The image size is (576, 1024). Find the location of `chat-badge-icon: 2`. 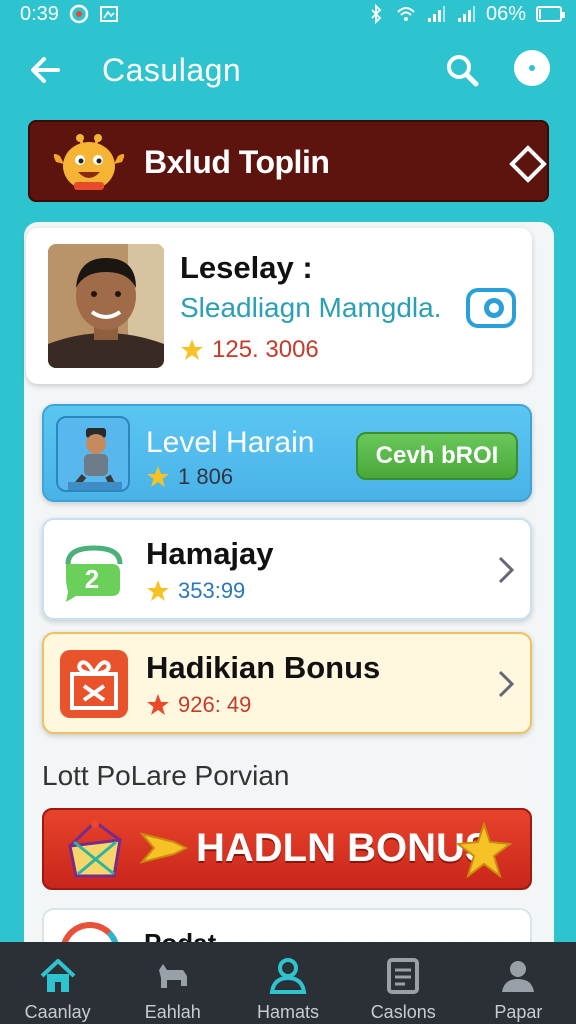

chat-badge-icon: 2 is located at coordinates (94, 573).